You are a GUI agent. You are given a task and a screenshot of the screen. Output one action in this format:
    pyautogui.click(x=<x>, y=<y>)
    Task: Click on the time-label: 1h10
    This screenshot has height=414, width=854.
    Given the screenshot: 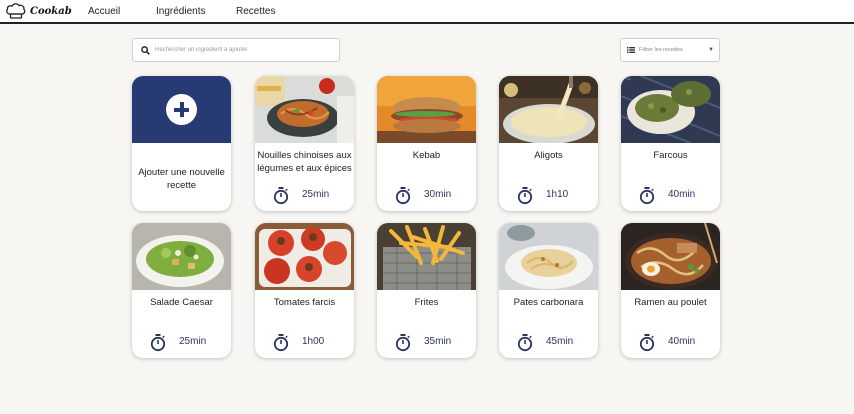 What is the action you would take?
    pyautogui.click(x=557, y=194)
    